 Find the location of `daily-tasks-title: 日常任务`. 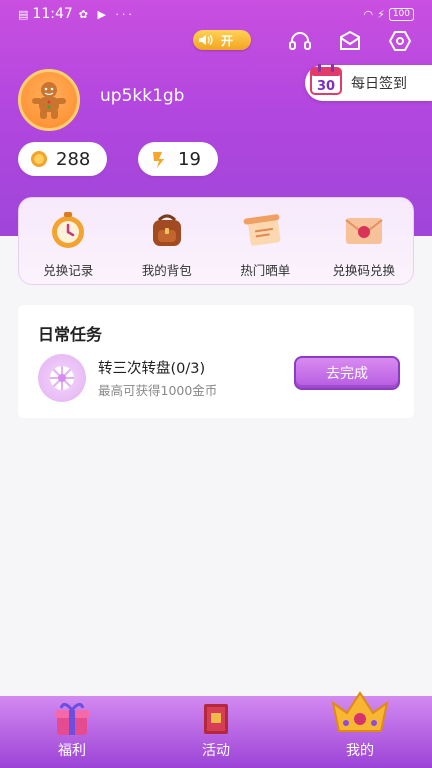

daily-tasks-title: 日常任务 is located at coordinates (70, 334).